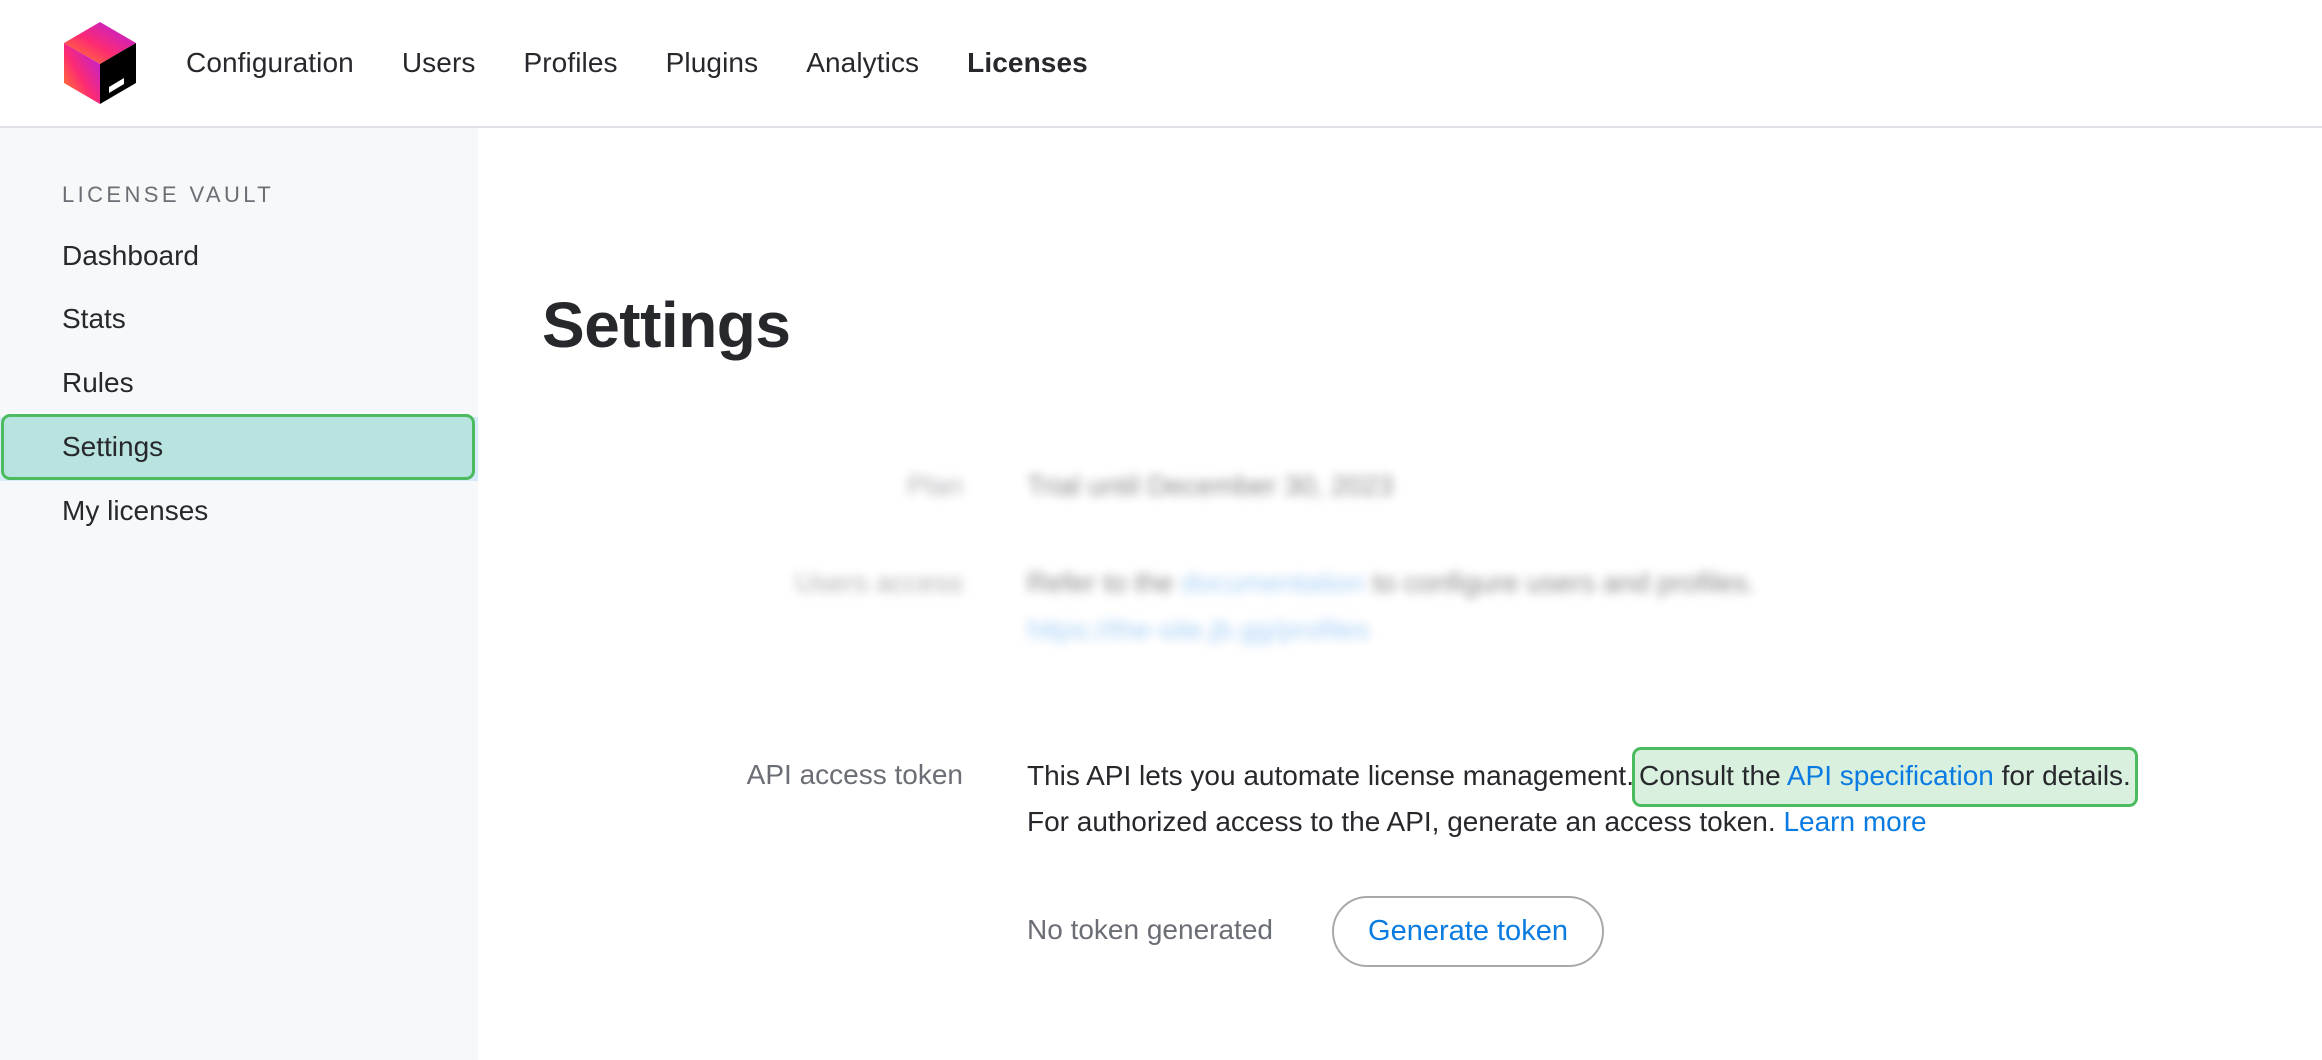 The width and height of the screenshot is (2322, 1060). Describe the element at coordinates (168, 194) in the screenshot. I see `sidebar-heading: LICENSE VAULT` at that location.